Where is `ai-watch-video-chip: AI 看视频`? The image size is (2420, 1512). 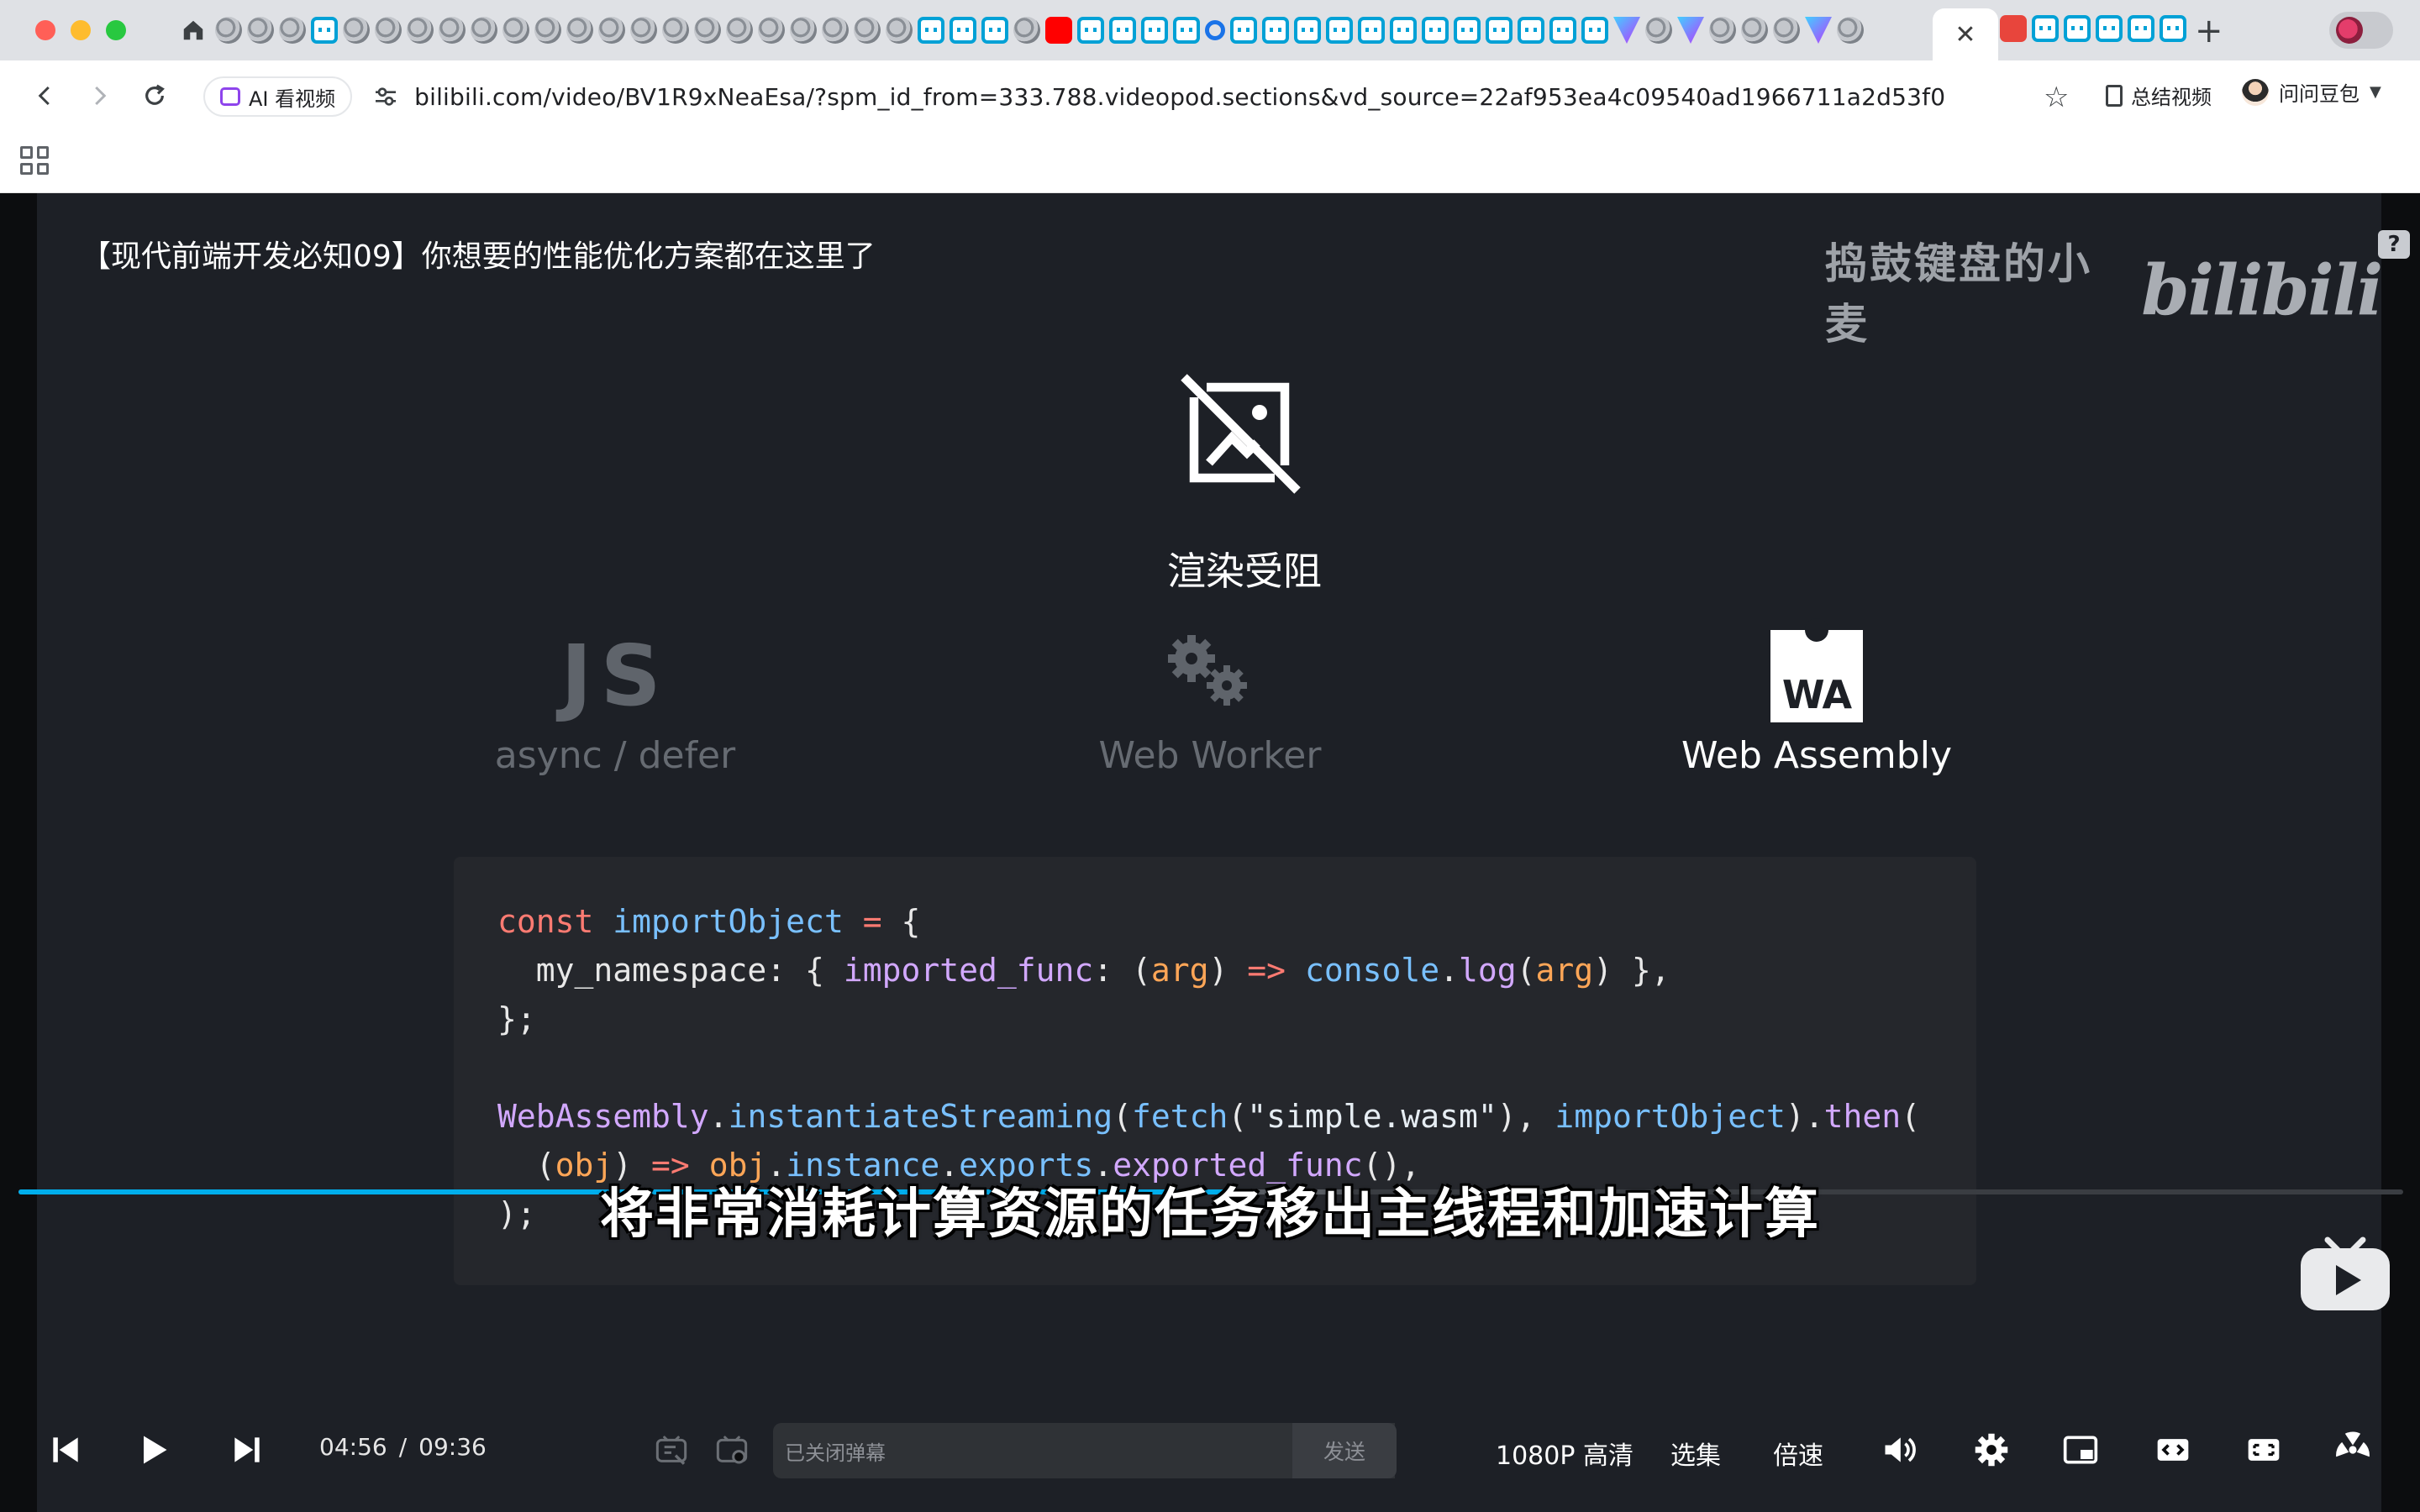
ai-watch-video-chip: AI 看视频 is located at coordinates (278, 96).